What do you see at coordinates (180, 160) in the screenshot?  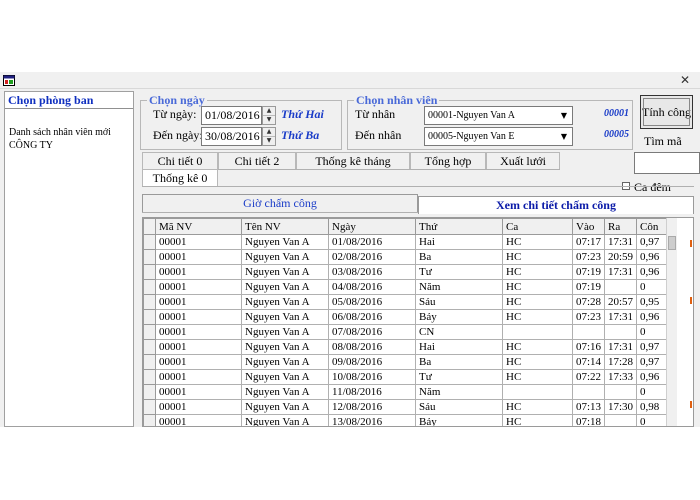 I see `tab-detail-0: Chi tiết 0` at bounding box center [180, 160].